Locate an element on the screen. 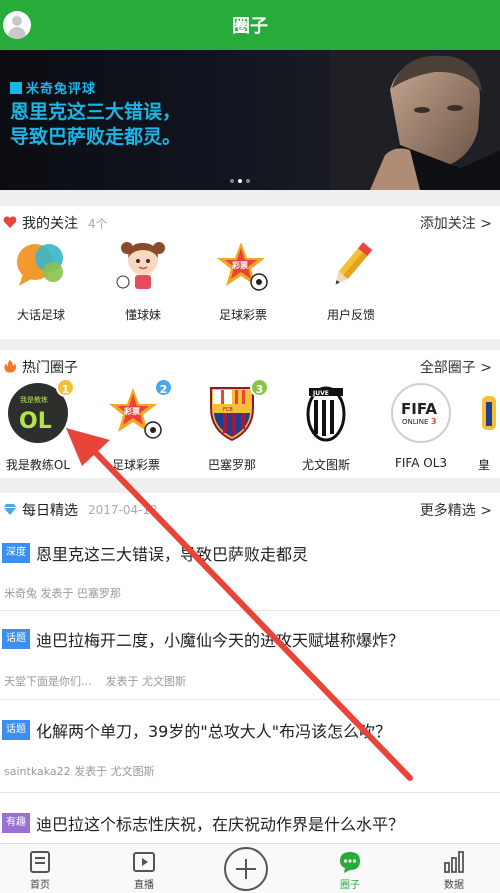  avatar-head-shape is located at coordinates (17, 21).